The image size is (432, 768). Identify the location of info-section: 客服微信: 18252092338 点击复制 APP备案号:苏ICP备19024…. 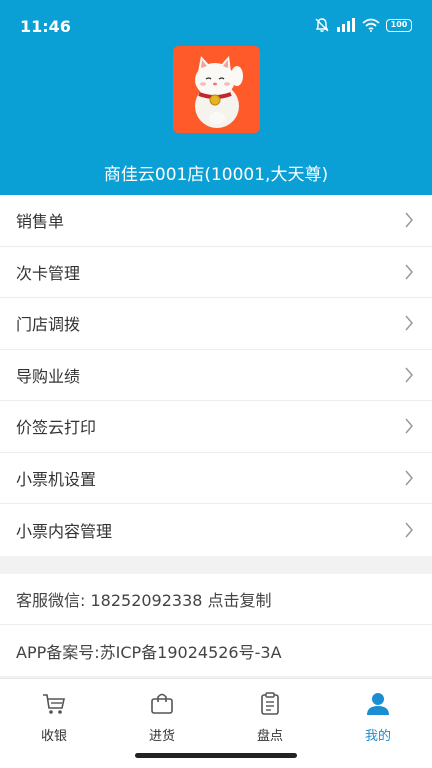
(216, 625).